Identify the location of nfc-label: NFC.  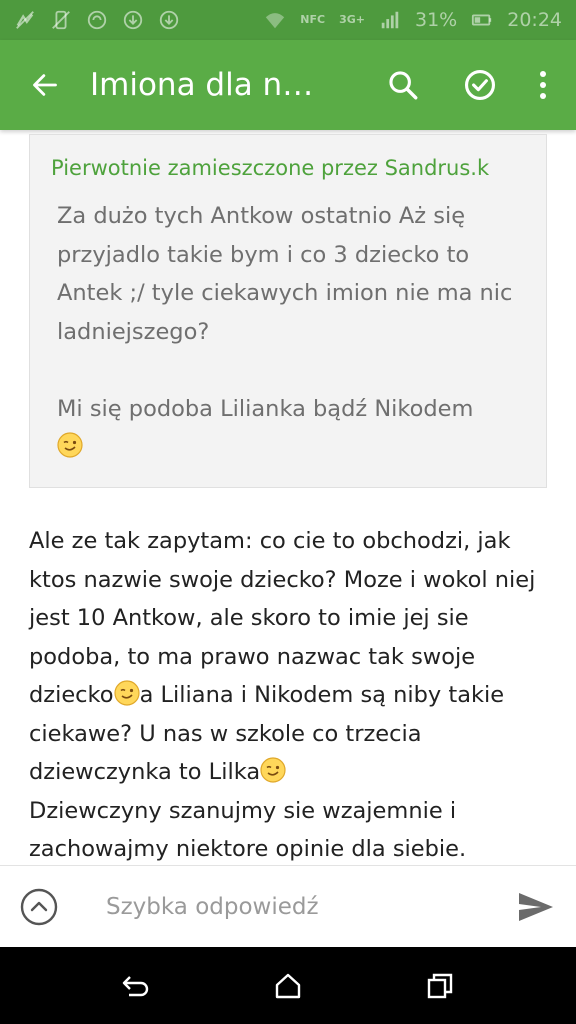
(313, 19).